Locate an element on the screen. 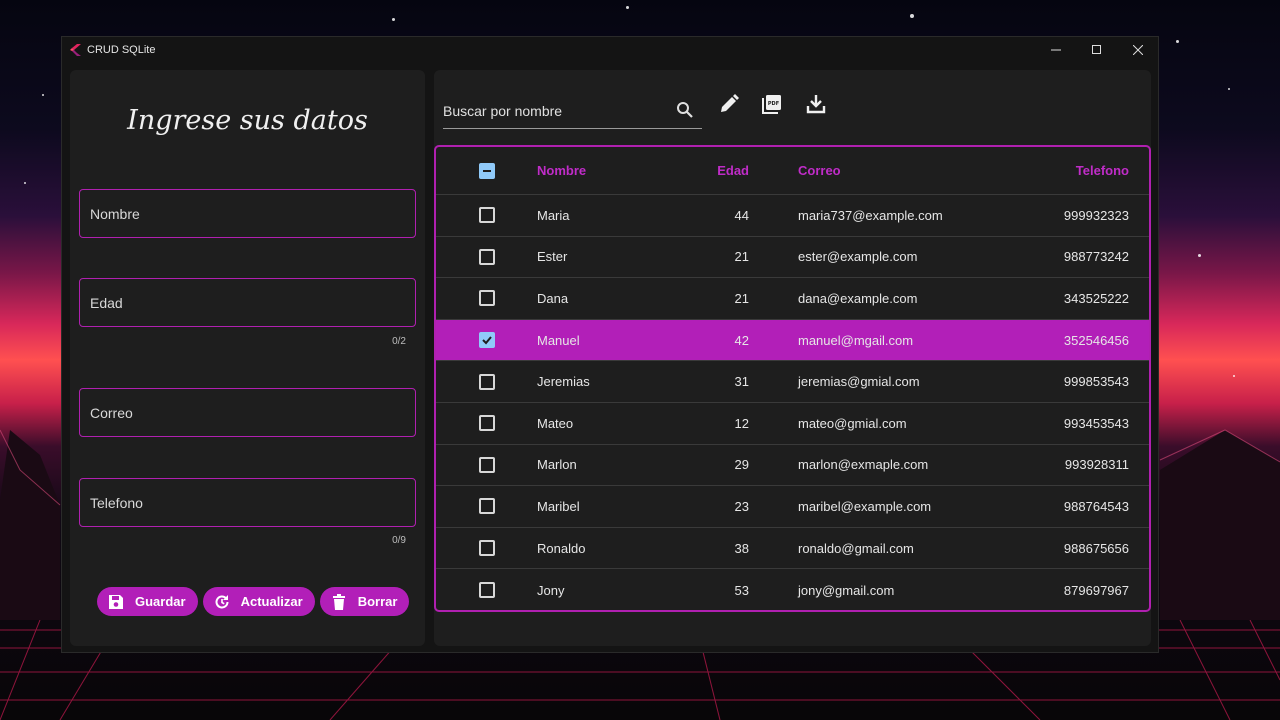 The image size is (1280, 720). delete-button: Borrar is located at coordinates (364, 601).